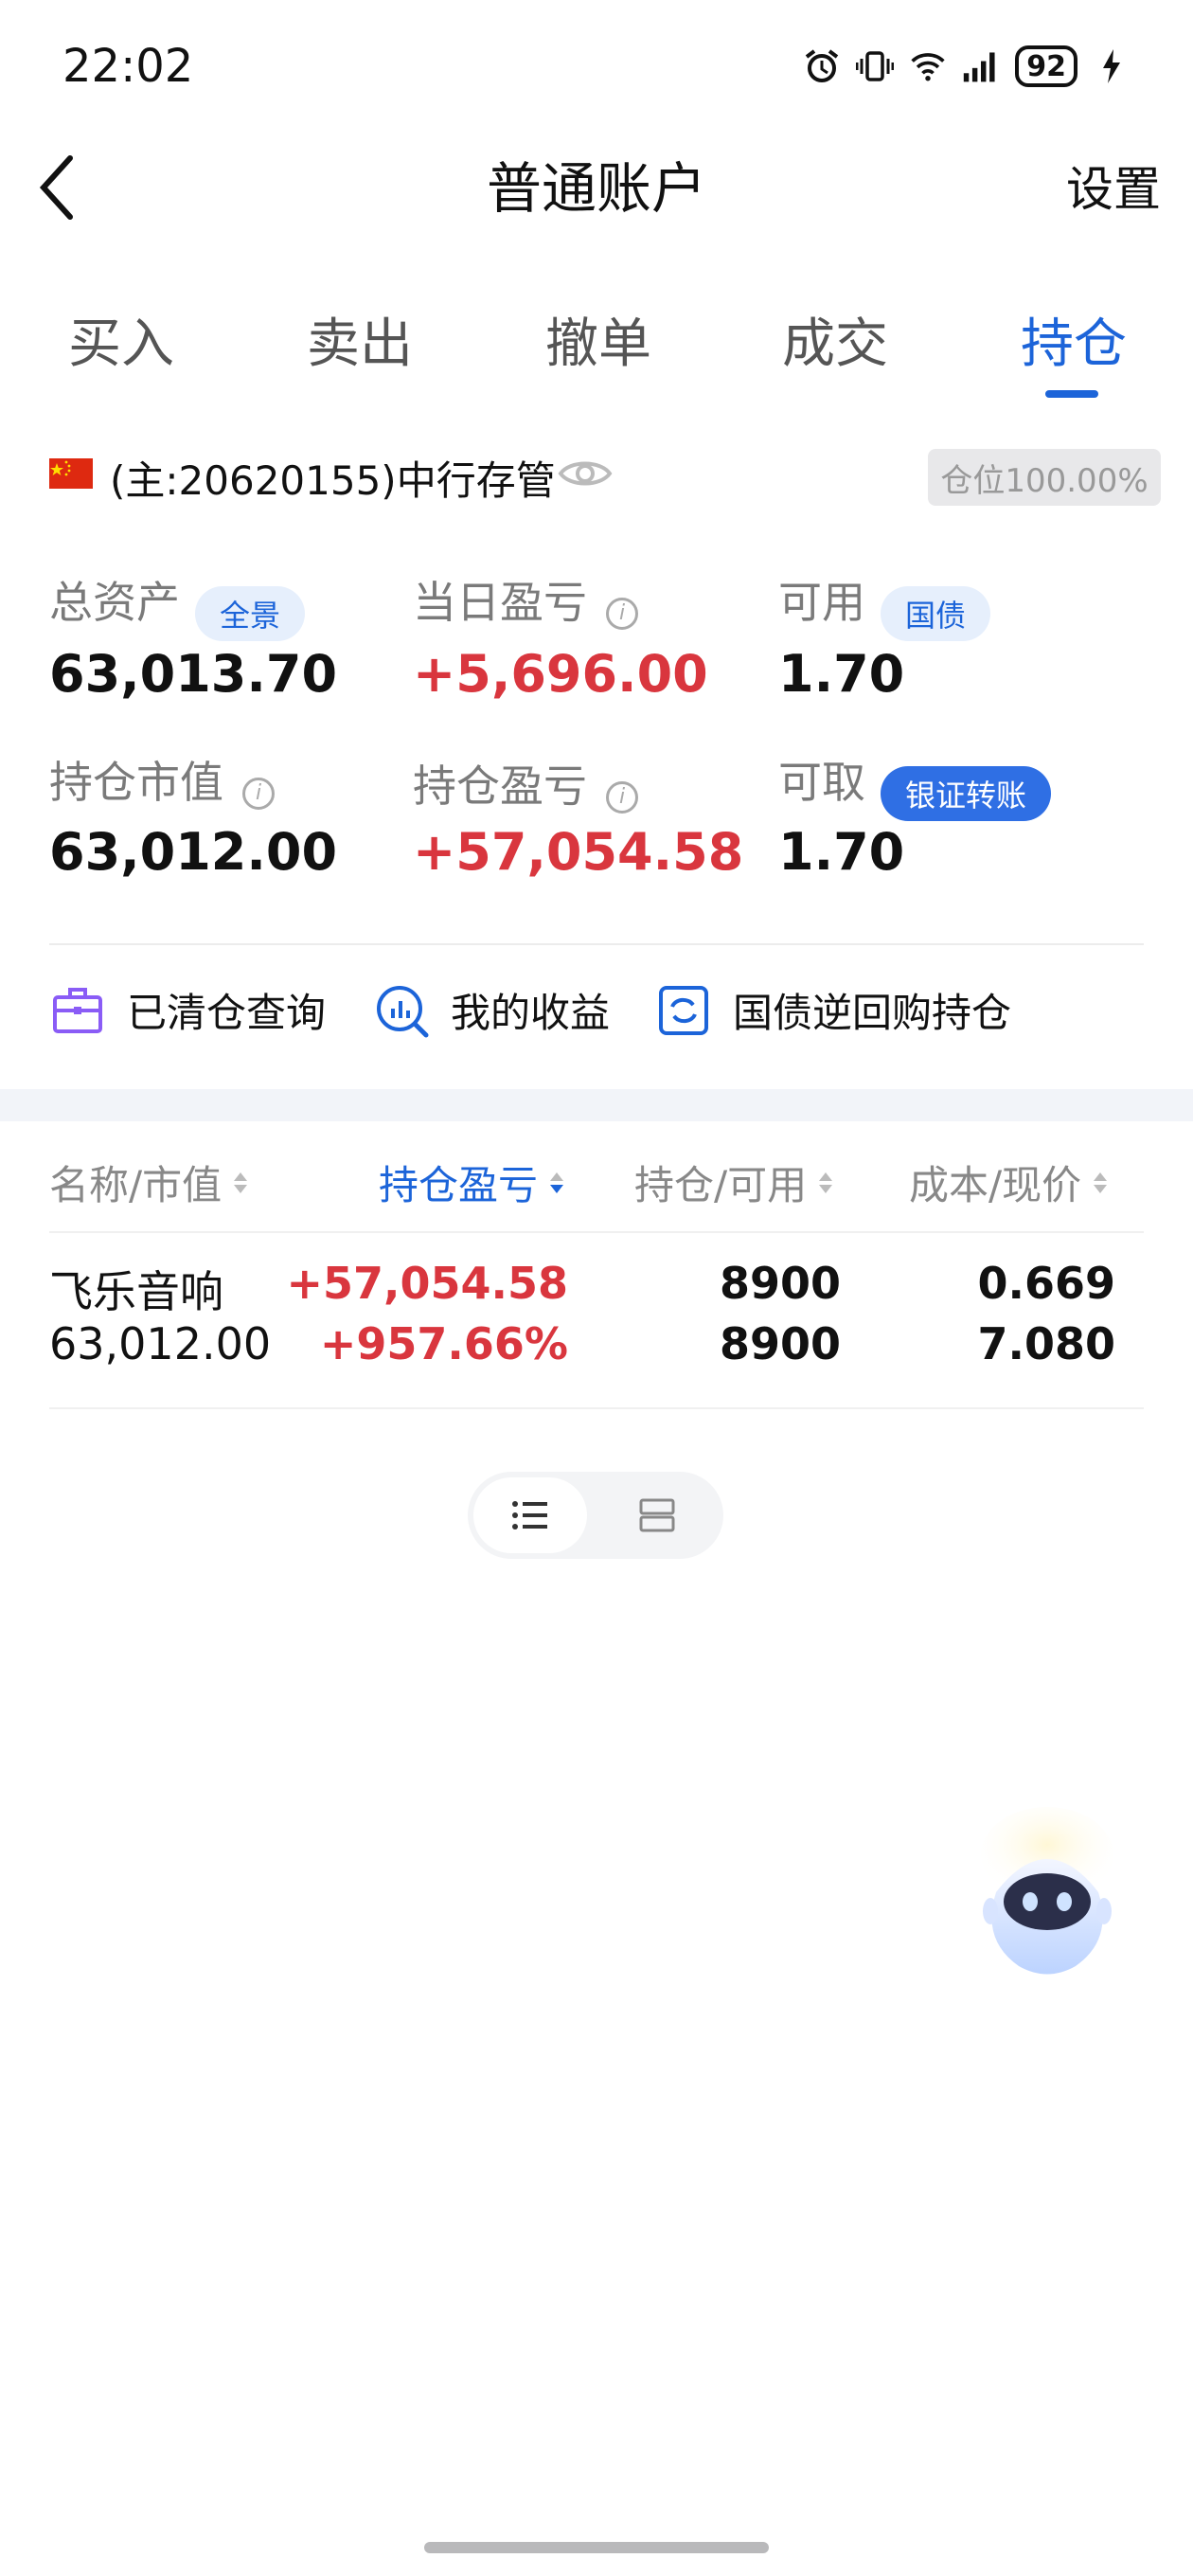 The height and width of the screenshot is (2576, 1193). I want to click on tab-deals: 成交, so click(835, 339).